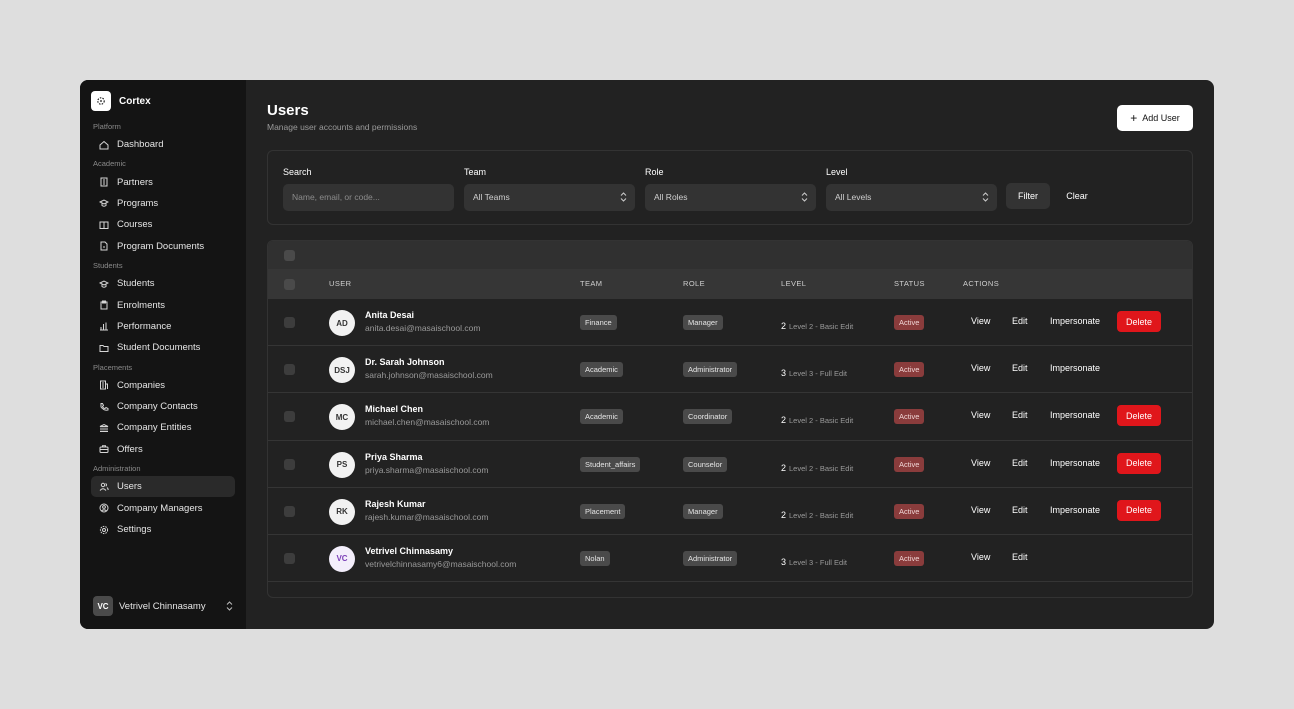 This screenshot has width=1294, height=709. What do you see at coordinates (395, 503) in the screenshot?
I see `user-name: Rajesh Kumar` at bounding box center [395, 503].